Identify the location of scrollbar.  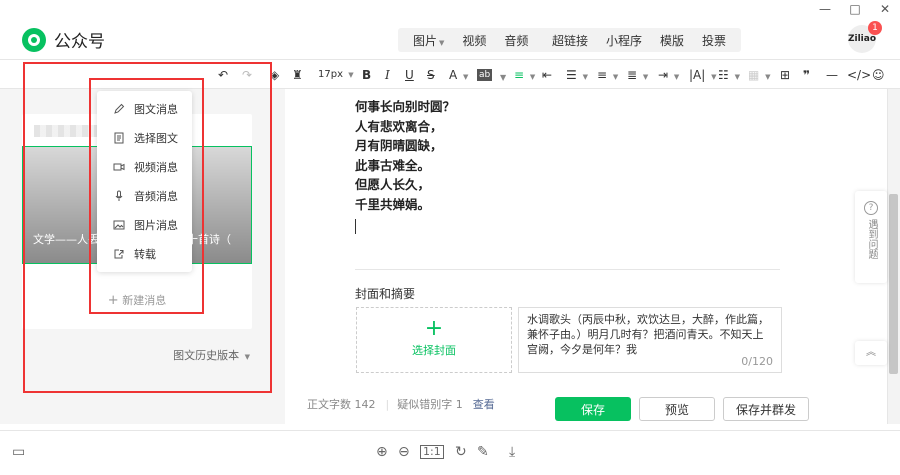
(893, 256).